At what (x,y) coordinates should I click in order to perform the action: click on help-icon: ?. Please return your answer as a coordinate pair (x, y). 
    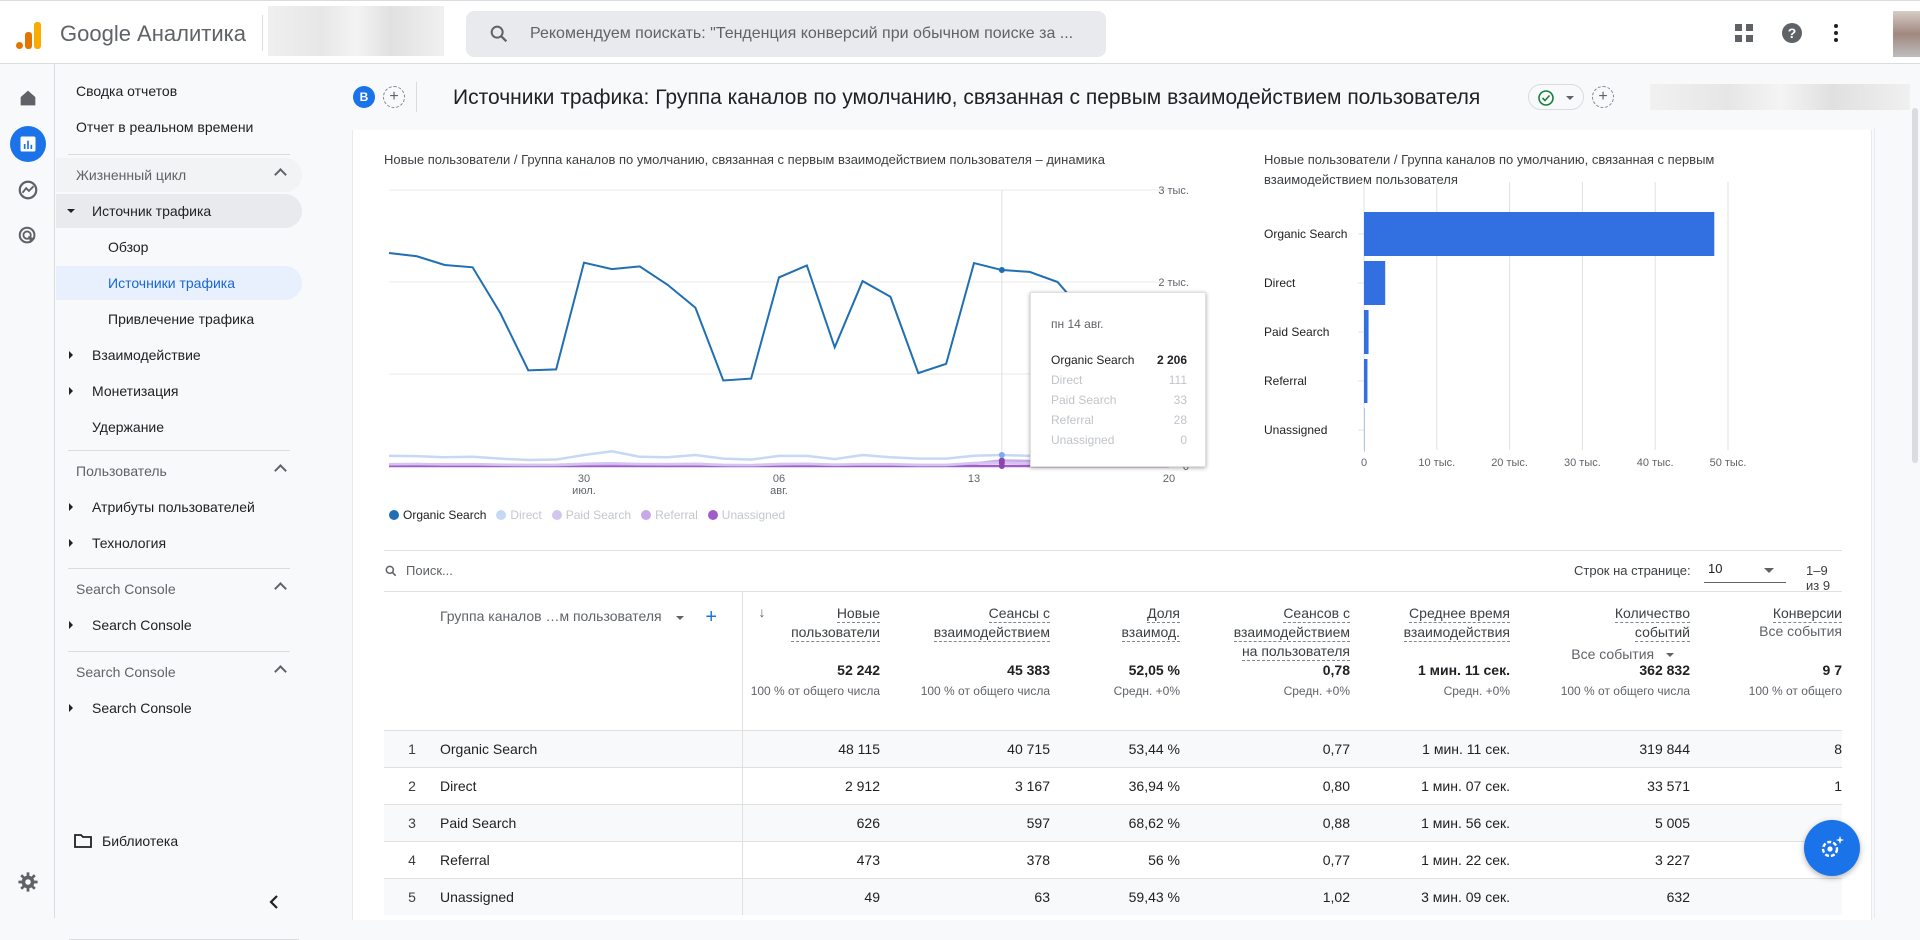
    Looking at the image, I should click on (1792, 33).